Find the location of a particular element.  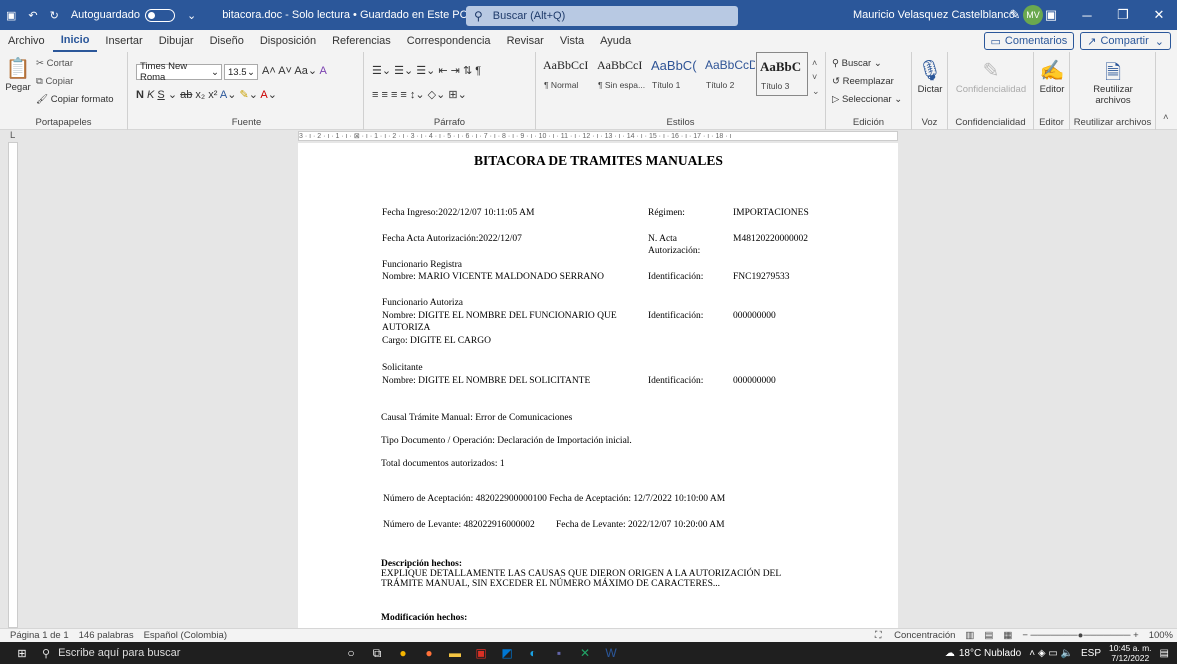

comments-button: ▭ Comentarios is located at coordinates (1029, 41).